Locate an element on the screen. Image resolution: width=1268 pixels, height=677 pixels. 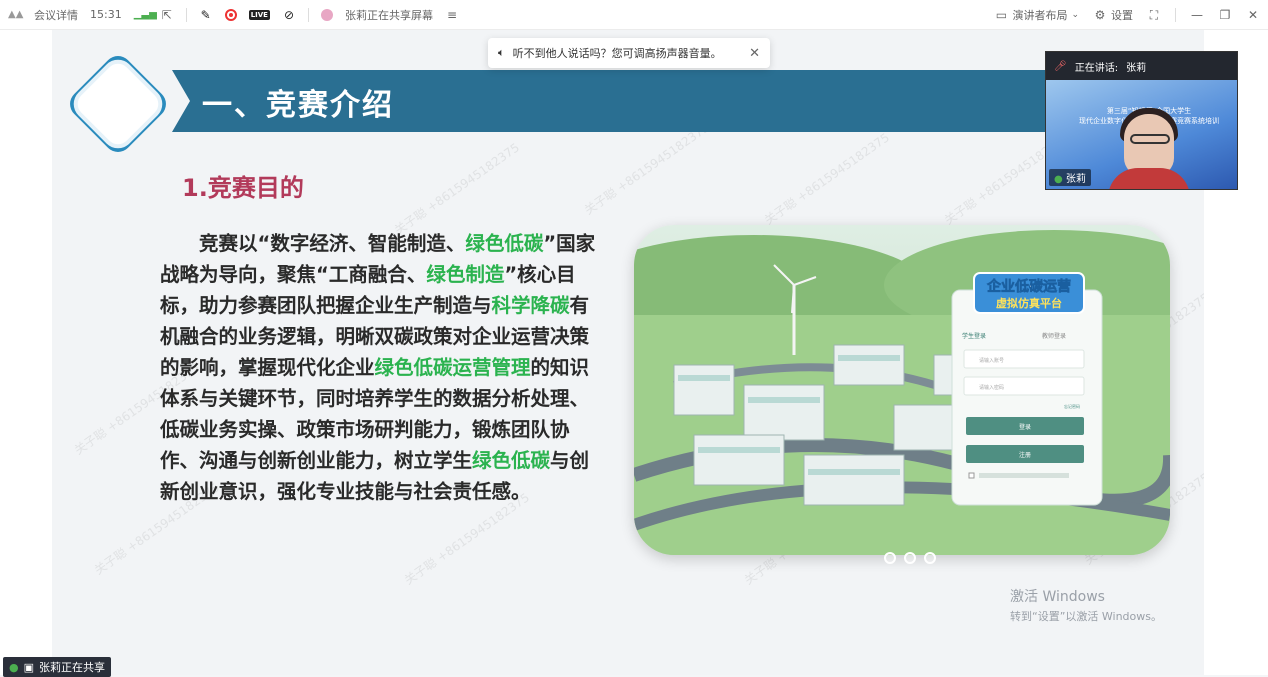
speaking-label: 正在讲话: is located at coordinates (1096, 68).